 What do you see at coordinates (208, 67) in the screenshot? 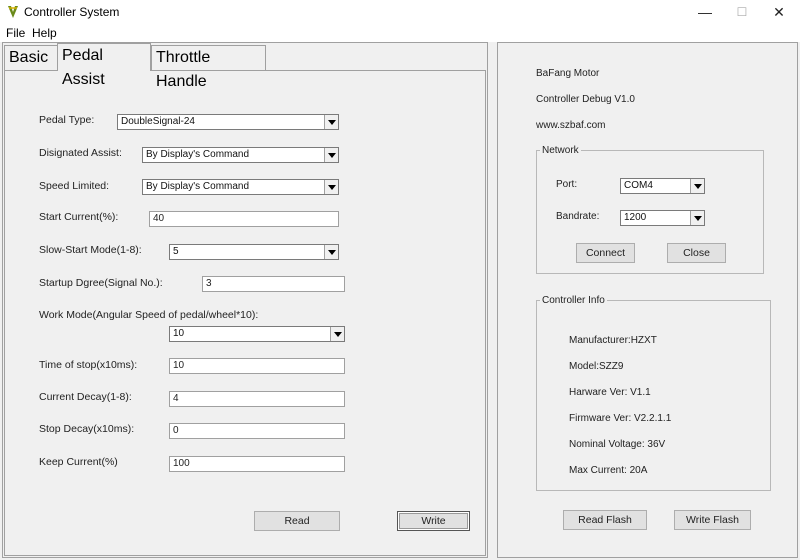
I see `tab-throttle-handle: Throttle Handle` at bounding box center [208, 67].